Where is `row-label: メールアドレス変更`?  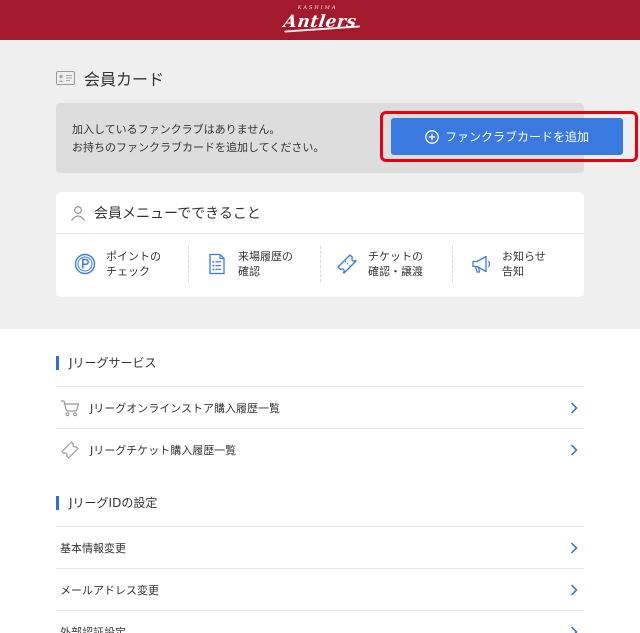 row-label: メールアドレス変更 is located at coordinates (109, 590).